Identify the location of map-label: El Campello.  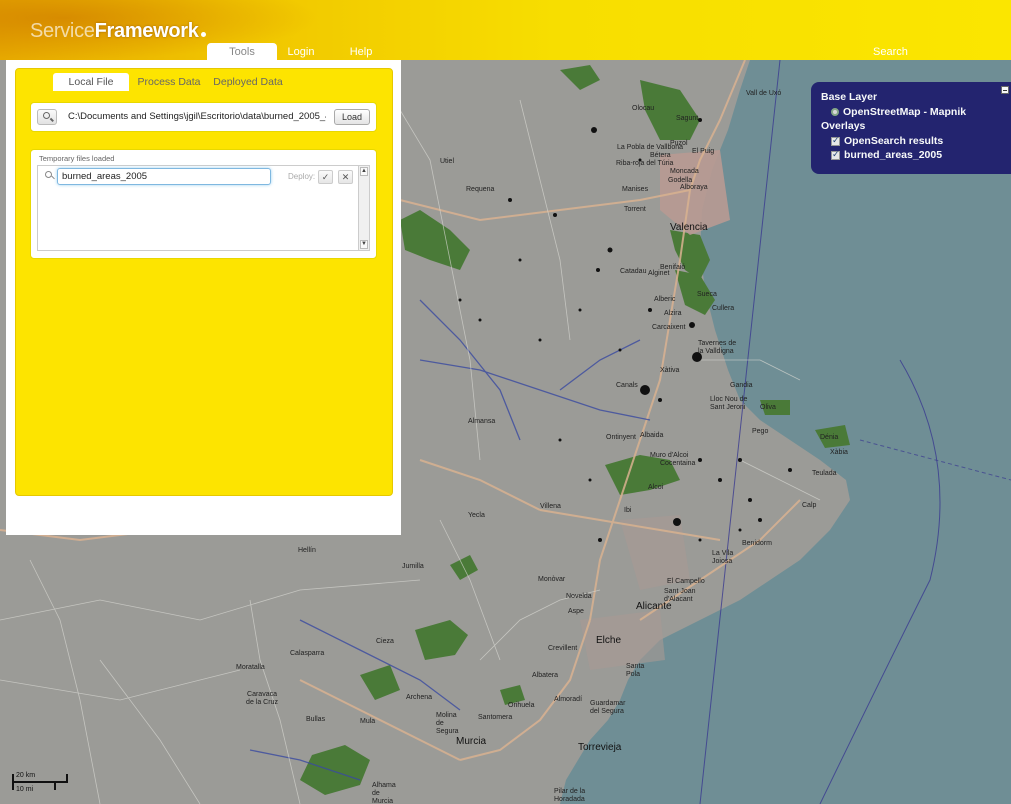
(686, 581).